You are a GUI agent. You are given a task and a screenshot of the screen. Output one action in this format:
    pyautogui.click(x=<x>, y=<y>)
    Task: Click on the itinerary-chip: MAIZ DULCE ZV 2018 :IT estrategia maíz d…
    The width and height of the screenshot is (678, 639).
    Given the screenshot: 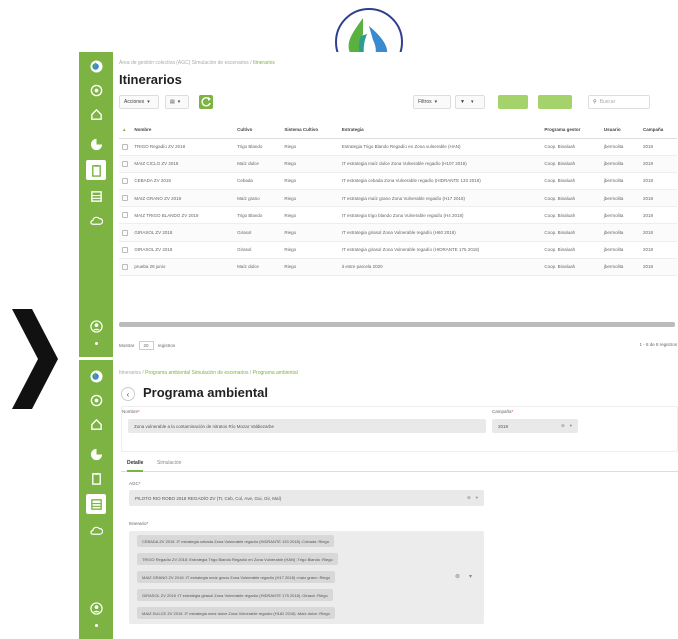 What is the action you would take?
    pyautogui.click(x=236, y=613)
    